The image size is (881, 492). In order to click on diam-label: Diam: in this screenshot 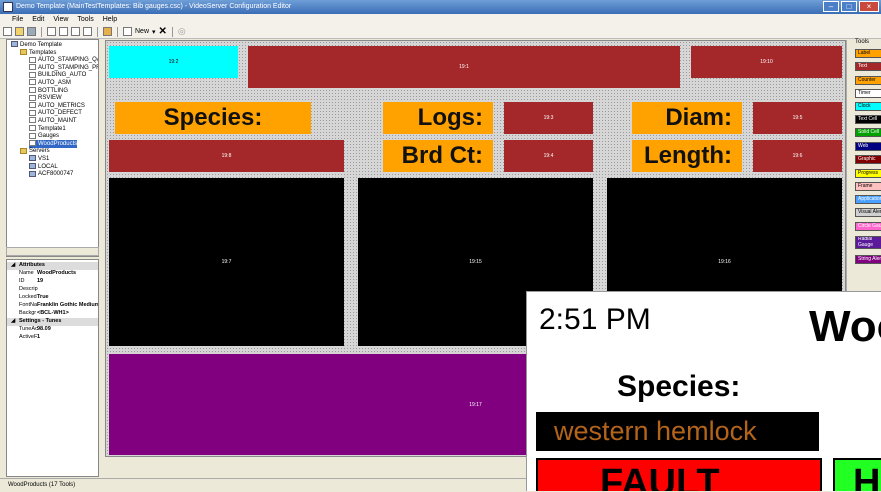, I will do `click(687, 118)`.